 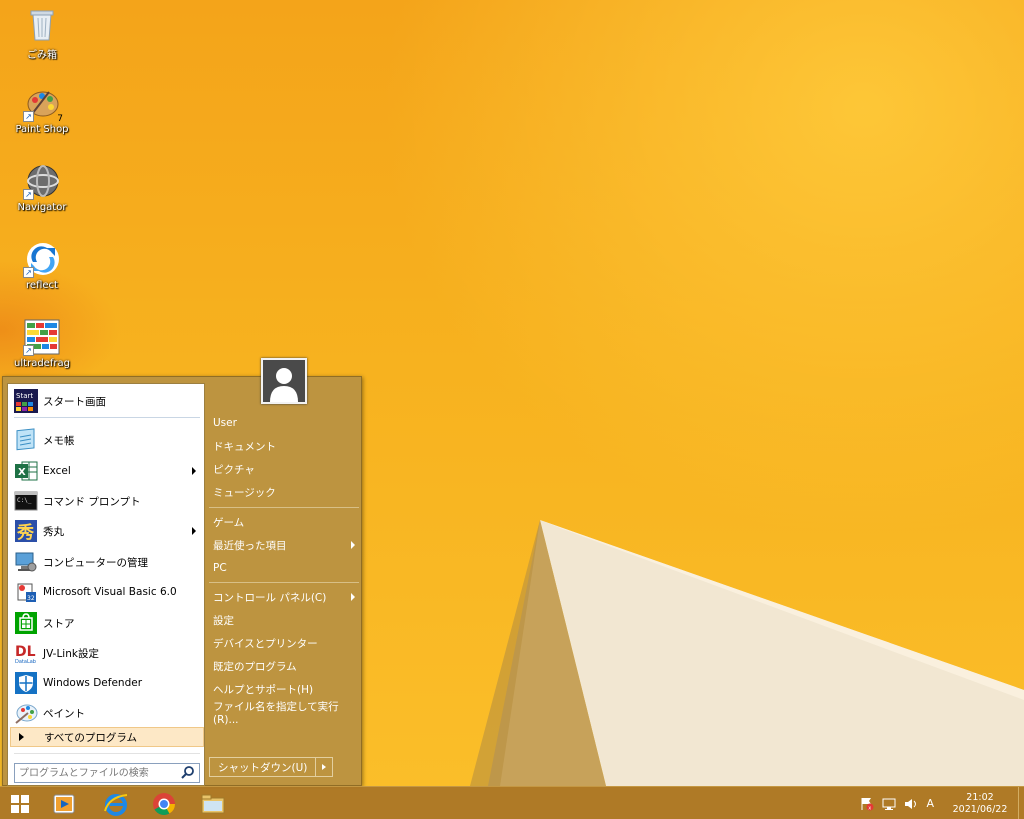 I want to click on program-label: コマンド プロンプト, so click(x=92, y=501).